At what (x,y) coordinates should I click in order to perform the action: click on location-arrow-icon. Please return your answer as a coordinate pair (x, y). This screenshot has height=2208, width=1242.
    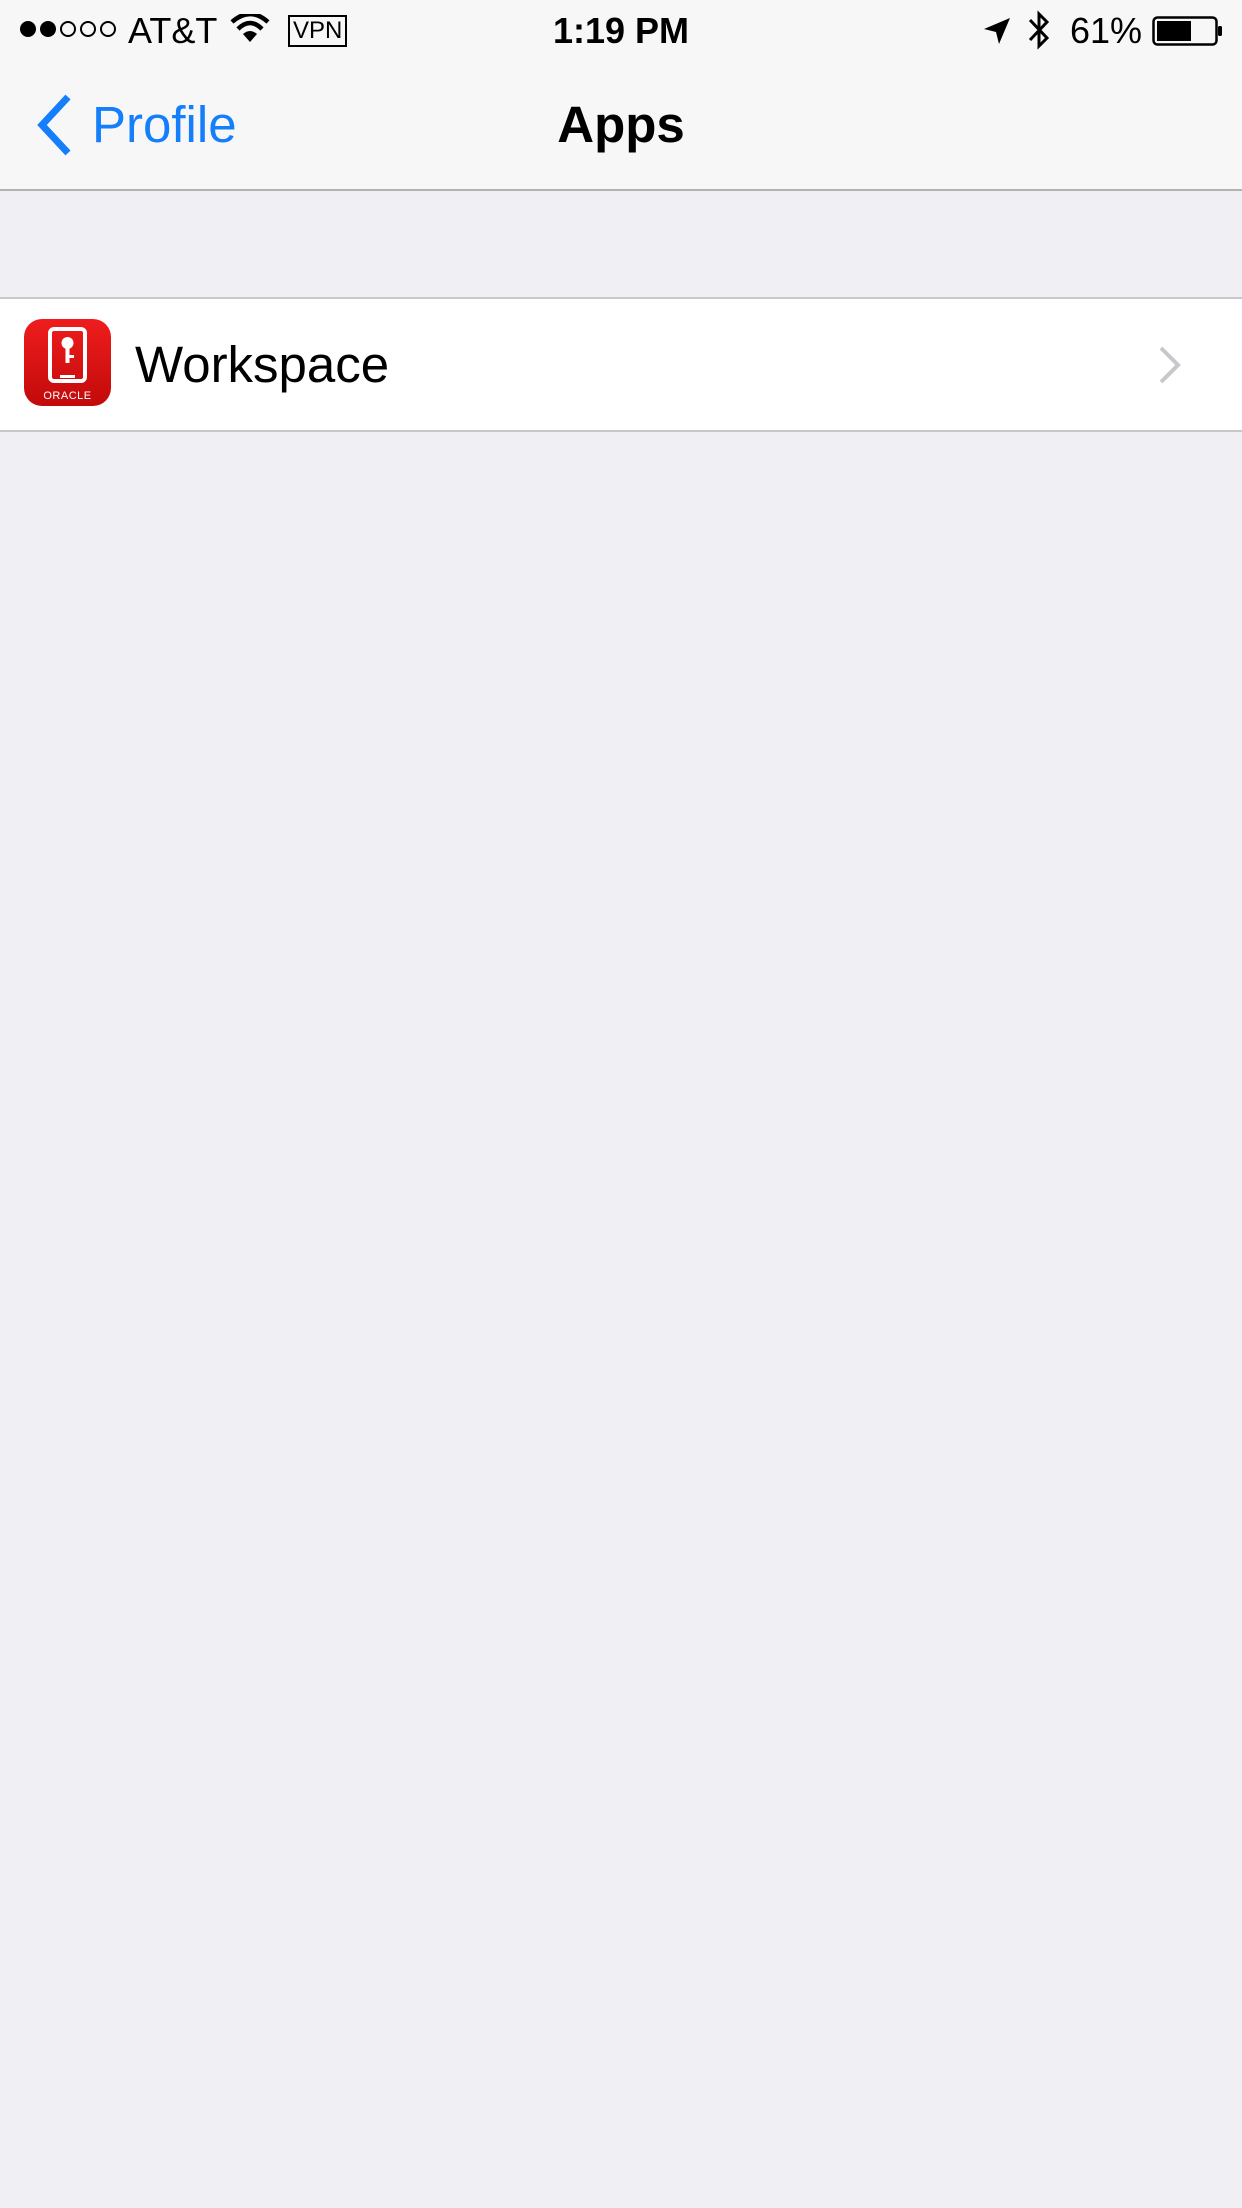
    Looking at the image, I should click on (997, 31).